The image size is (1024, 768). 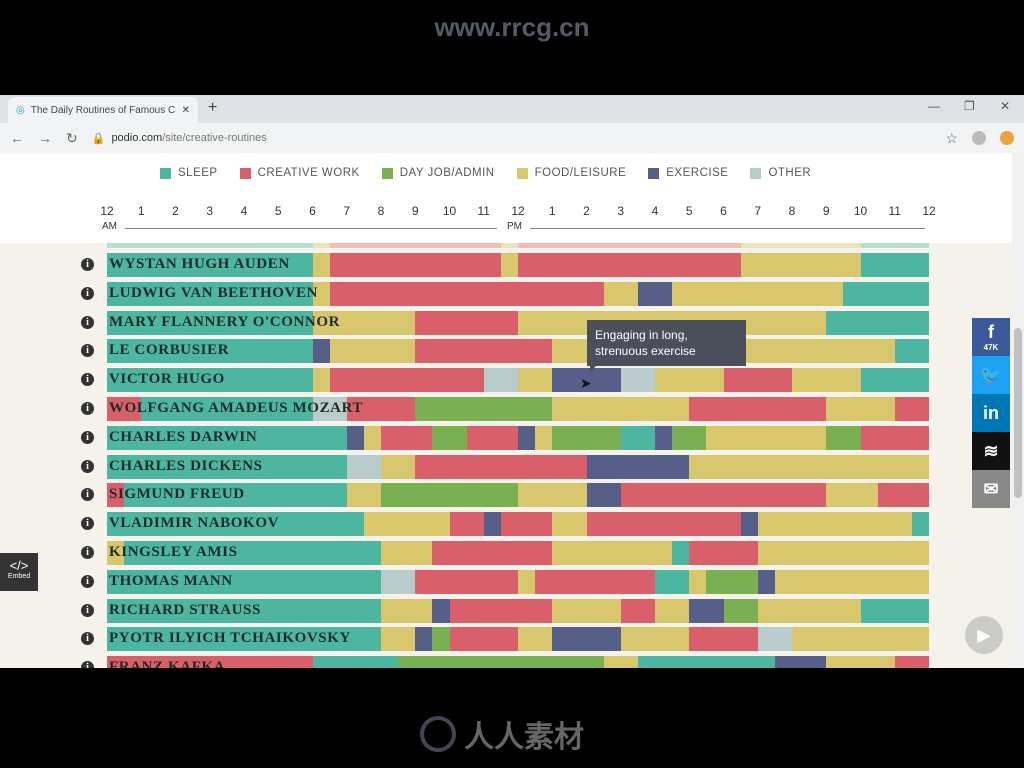 I want to click on legend-item-sleep: SLEEP, so click(x=189, y=173).